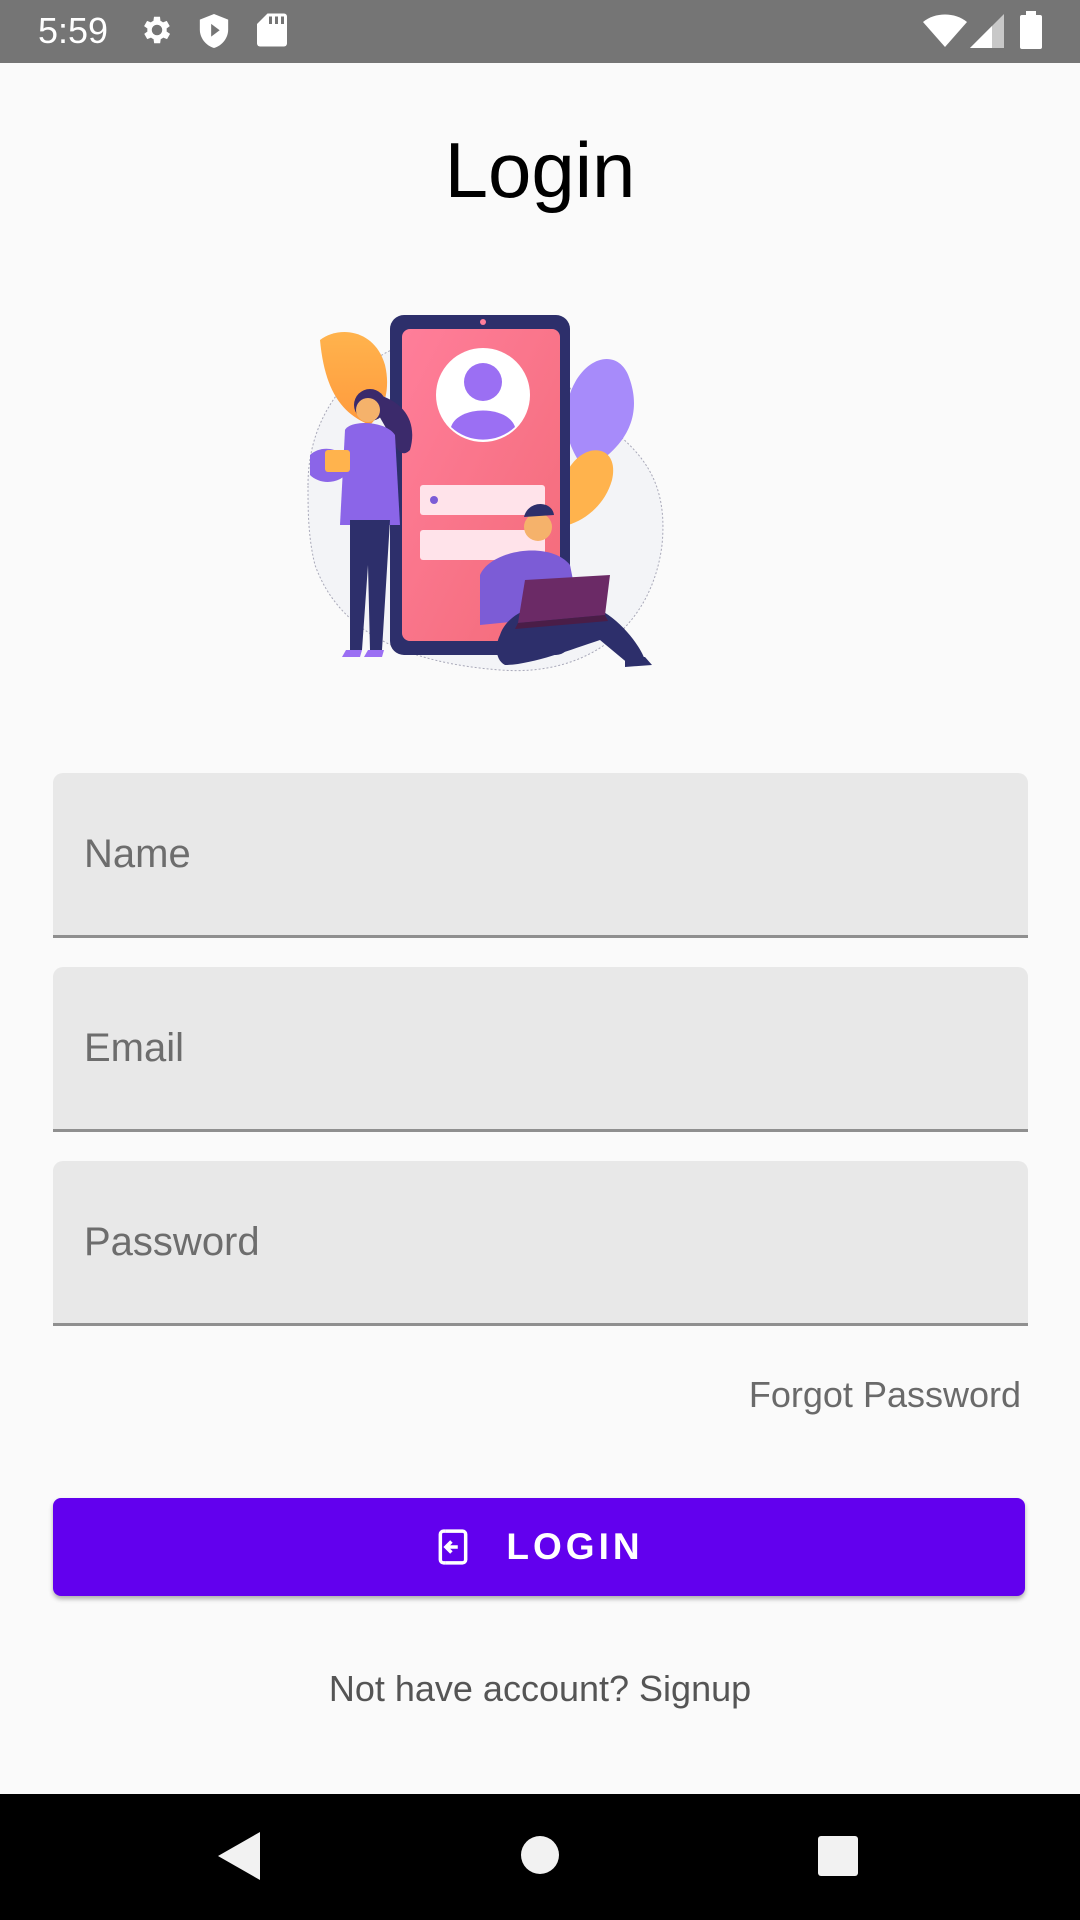  What do you see at coordinates (987, 31) in the screenshot?
I see `signal-icon` at bounding box center [987, 31].